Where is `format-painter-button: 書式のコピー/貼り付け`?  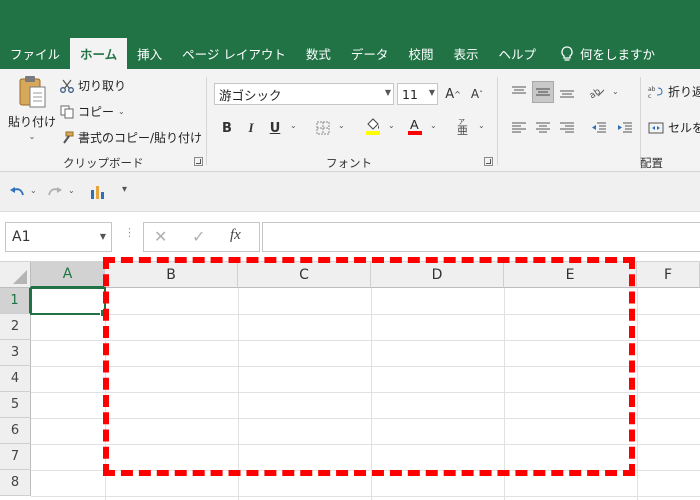
format-painter-button: 書式のコピー/貼り付け is located at coordinates (131, 137).